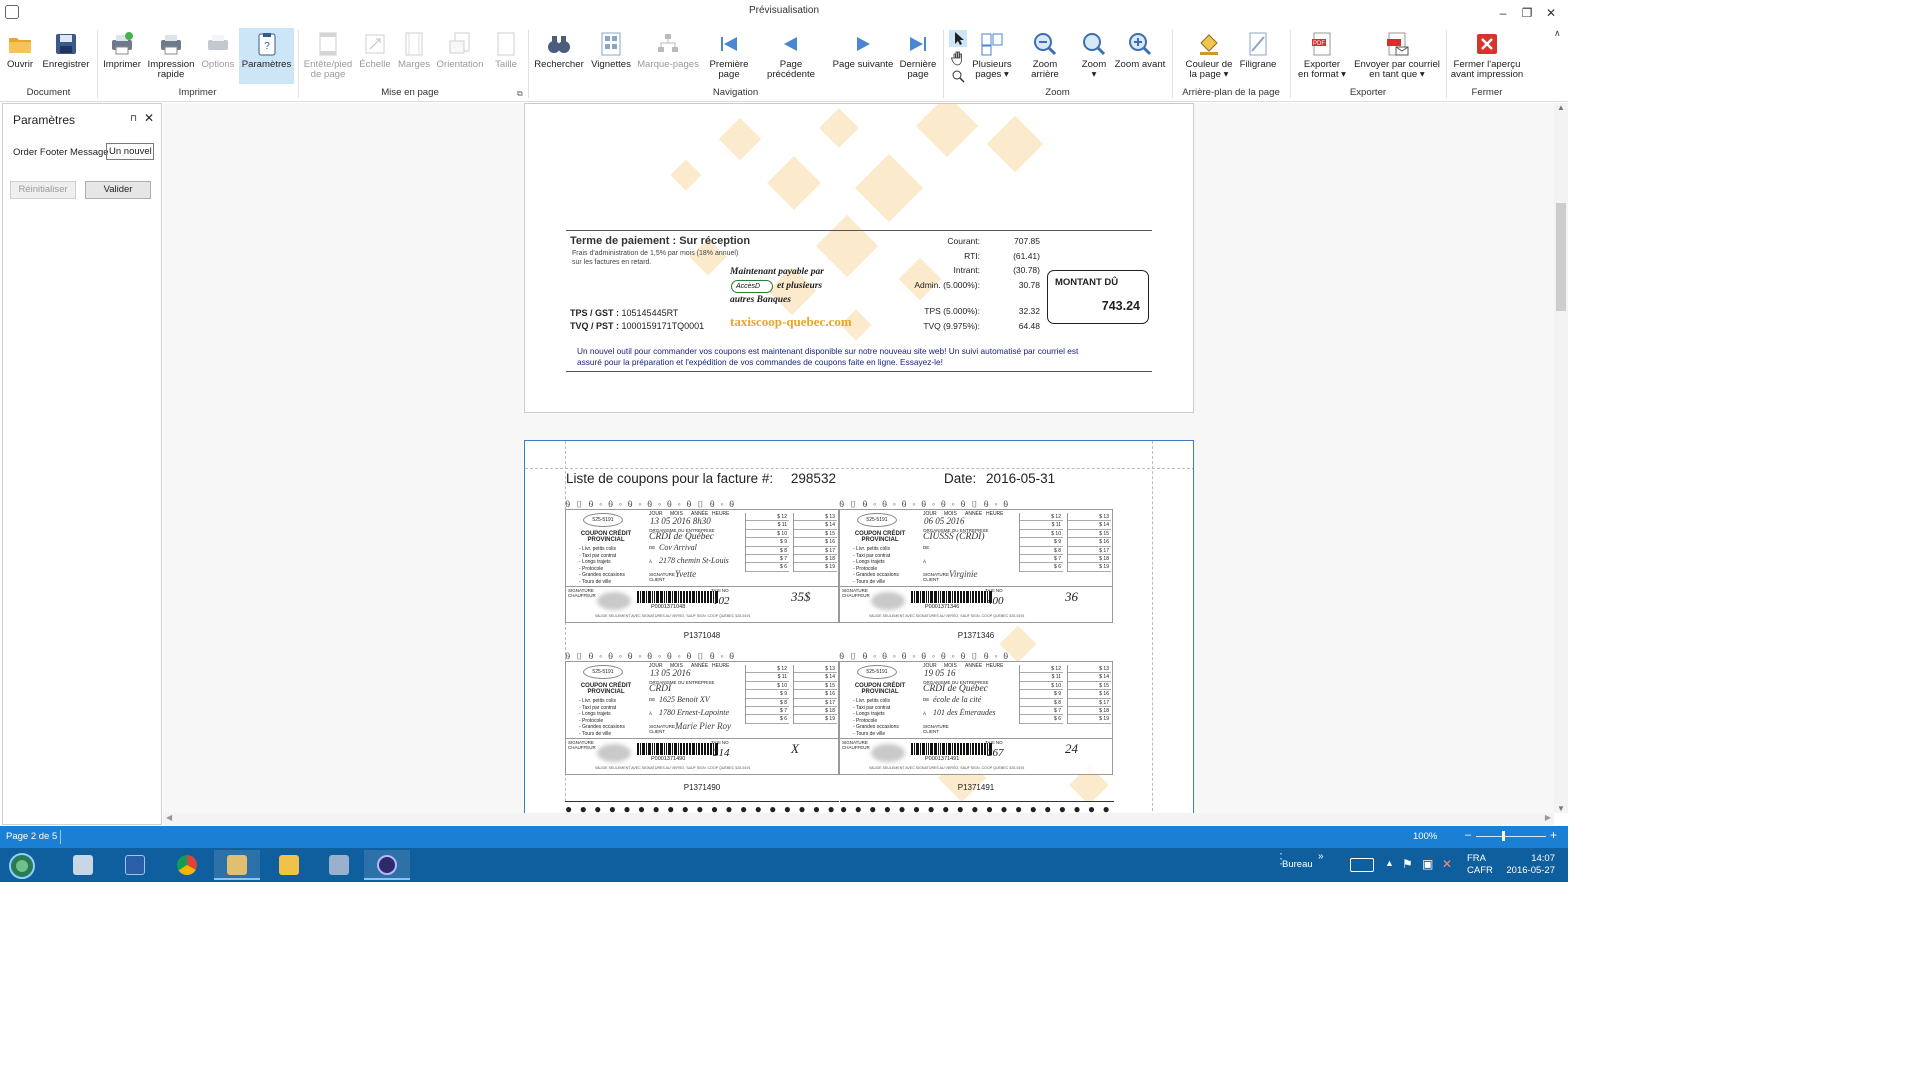  I want to click on zoom-level: 100%, so click(1425, 836).